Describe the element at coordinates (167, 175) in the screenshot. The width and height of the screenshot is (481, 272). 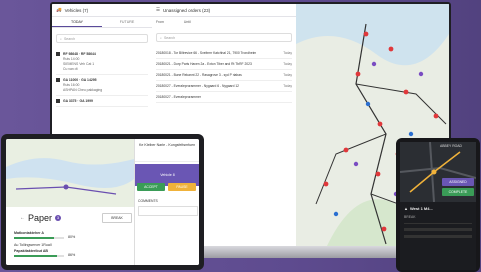
I see `vehicle-button: Vehicle 8` at that location.